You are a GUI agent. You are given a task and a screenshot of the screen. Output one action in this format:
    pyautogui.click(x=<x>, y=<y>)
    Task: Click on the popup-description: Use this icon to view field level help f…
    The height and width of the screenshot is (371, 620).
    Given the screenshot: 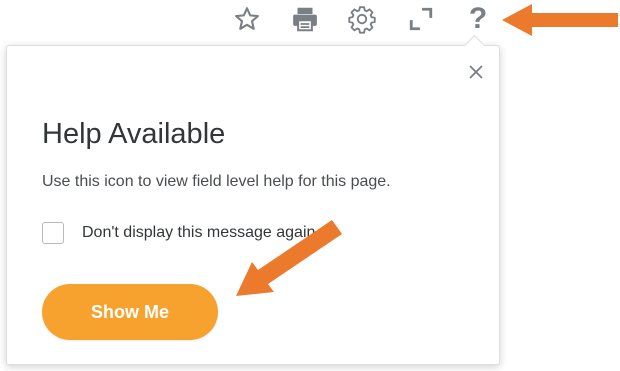 What is the action you would take?
    pyautogui.click(x=216, y=181)
    